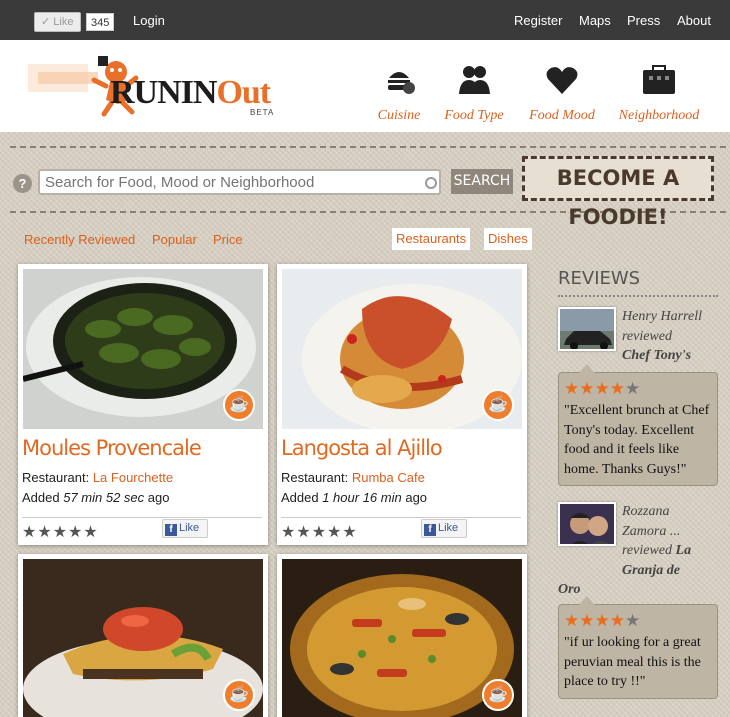 The width and height of the screenshot is (730, 717). I want to click on register-link: Register, so click(538, 20).